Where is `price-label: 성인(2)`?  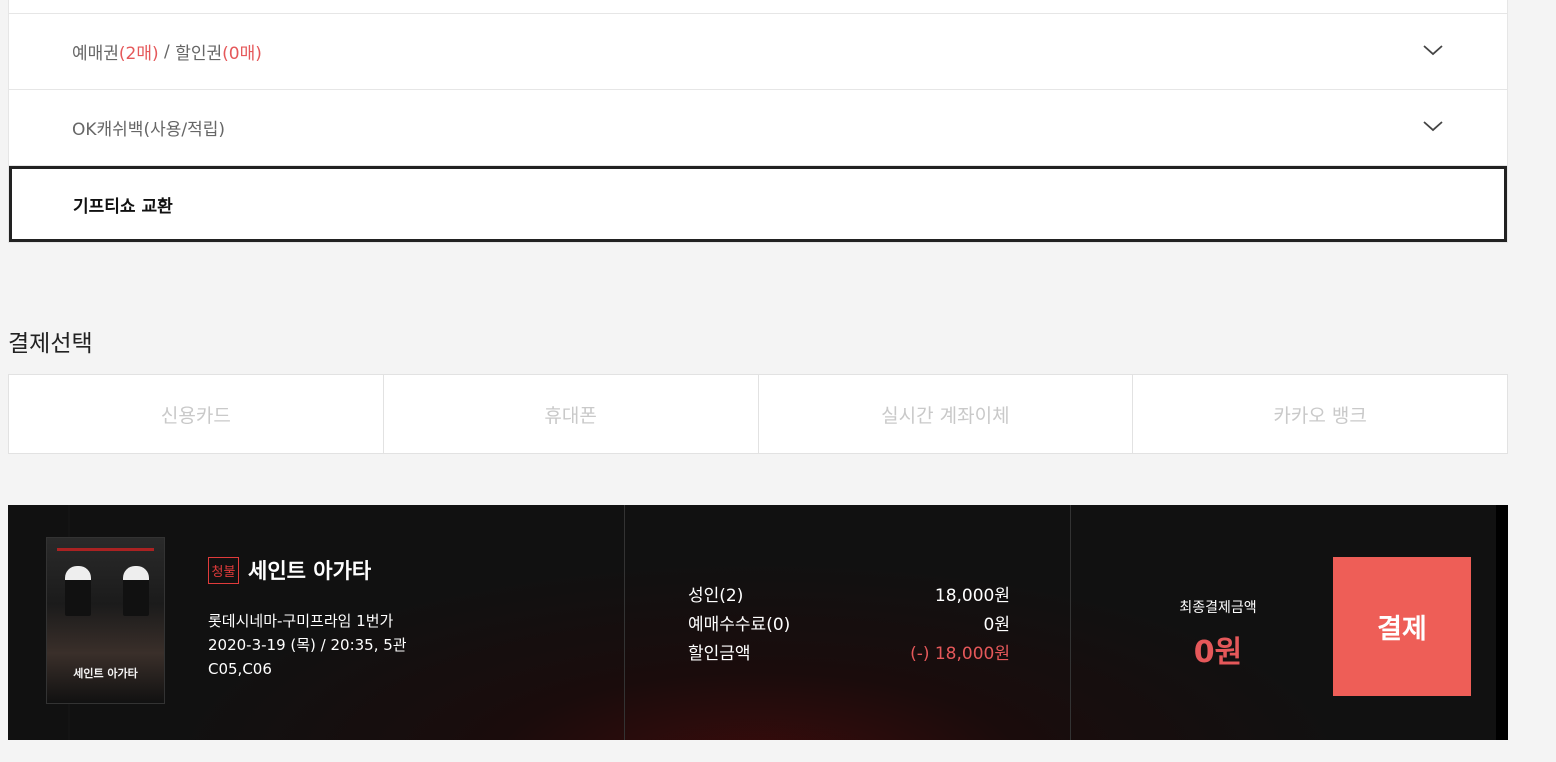
price-label: 성인(2) is located at coordinates (716, 596).